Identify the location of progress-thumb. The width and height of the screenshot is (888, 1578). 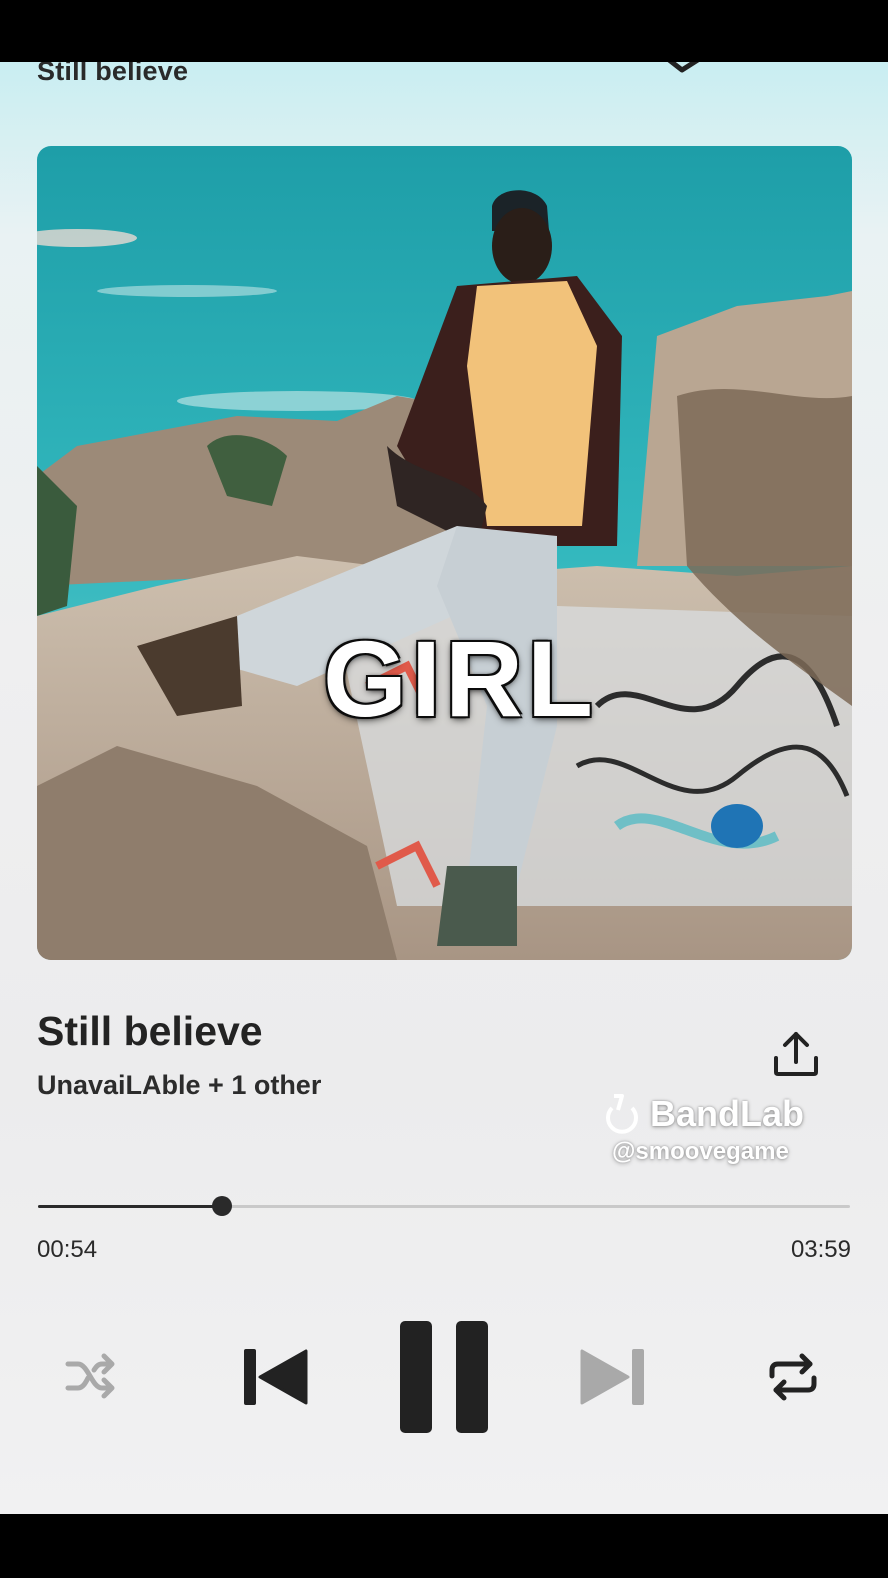
(221, 1206).